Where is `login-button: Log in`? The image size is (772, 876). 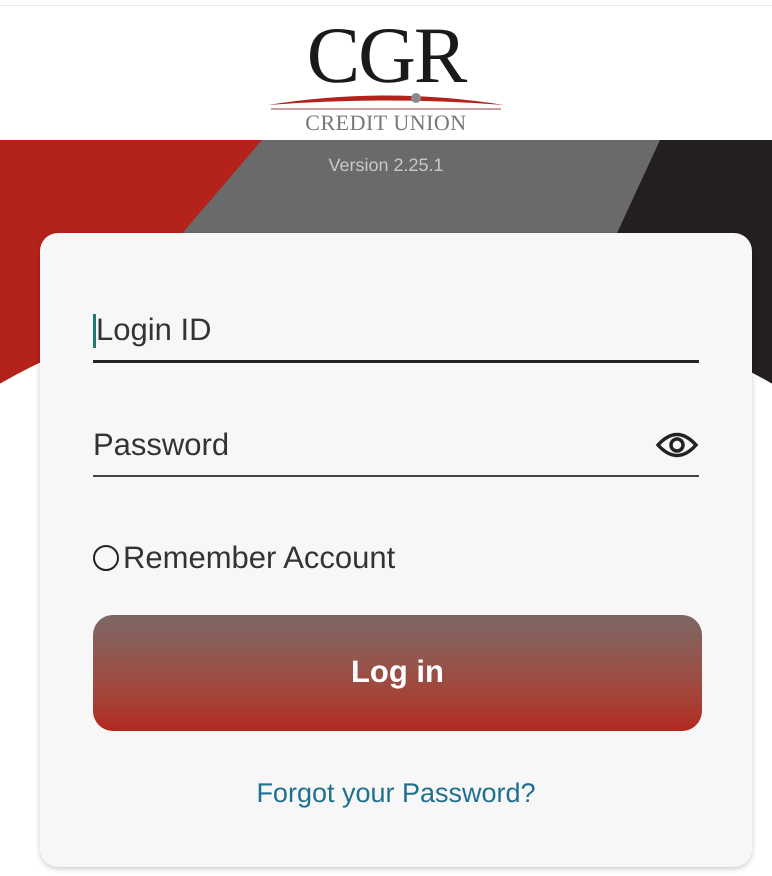 login-button: Log in is located at coordinates (397, 672).